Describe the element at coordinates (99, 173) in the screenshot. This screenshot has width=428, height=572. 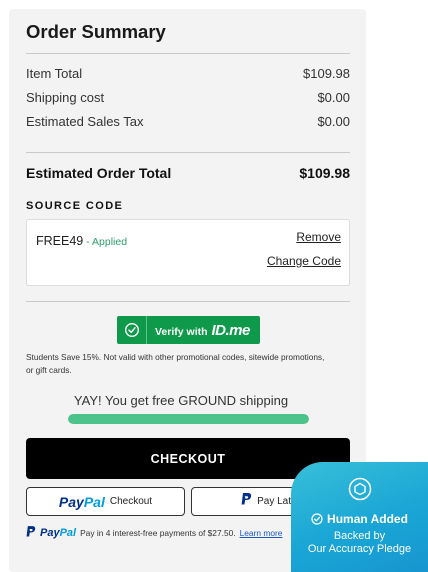
I see `order-total-label: Estimated Order Total` at that location.